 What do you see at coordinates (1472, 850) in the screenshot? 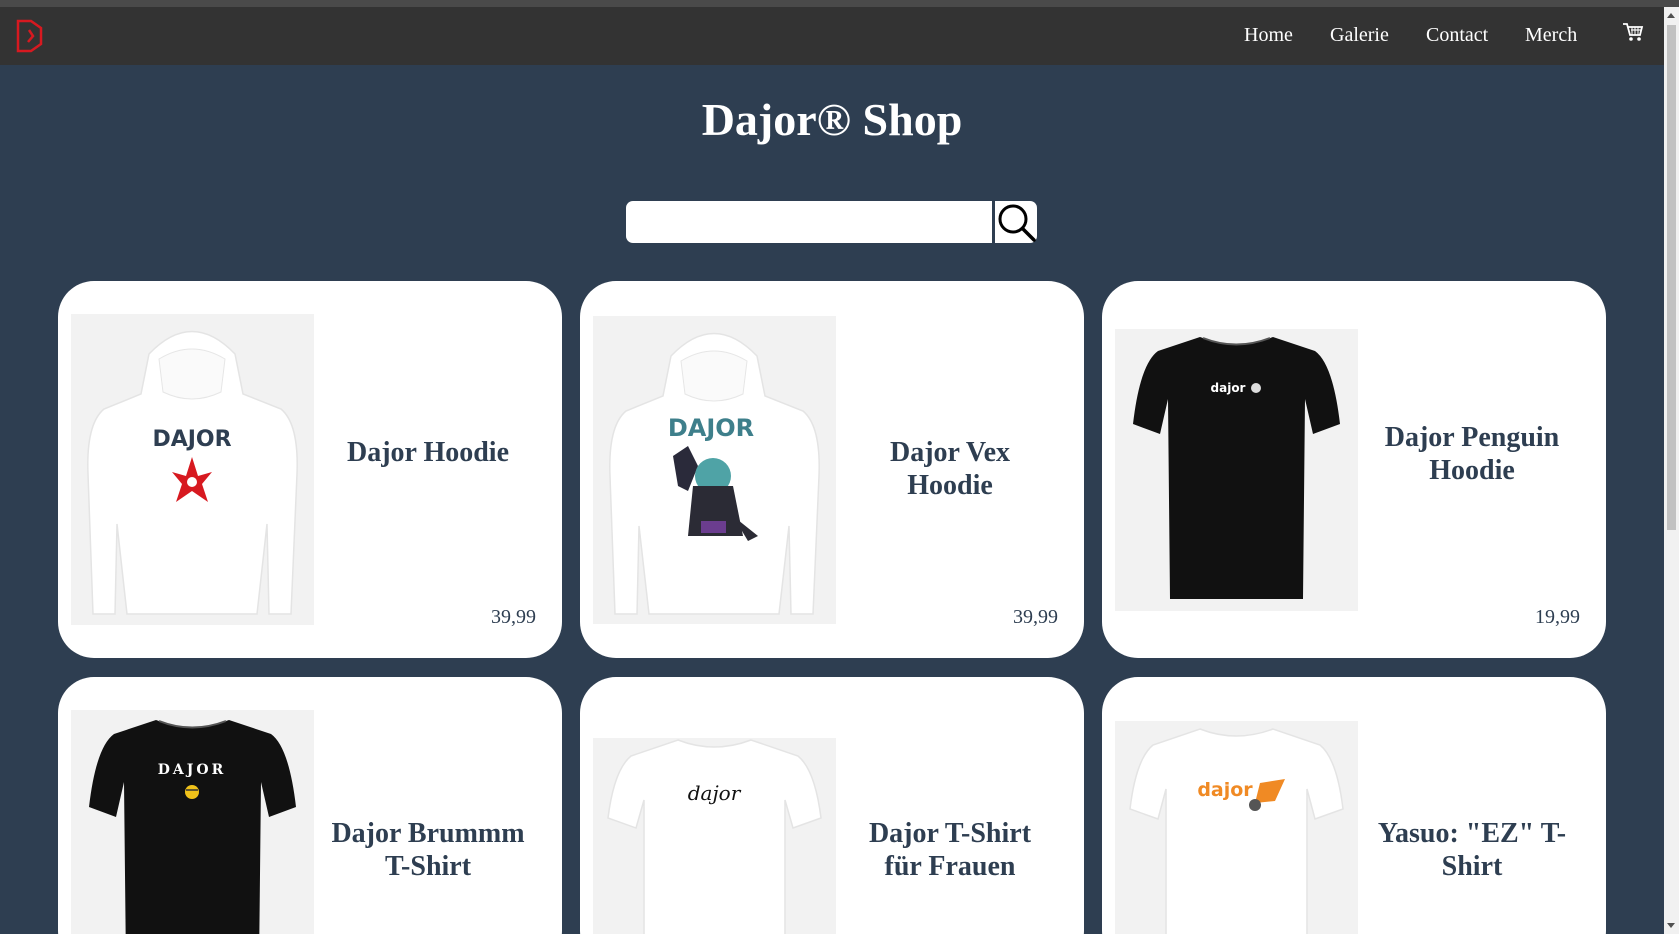
I see `product-name: Yasuo: "EZ" T-Shirt` at bounding box center [1472, 850].